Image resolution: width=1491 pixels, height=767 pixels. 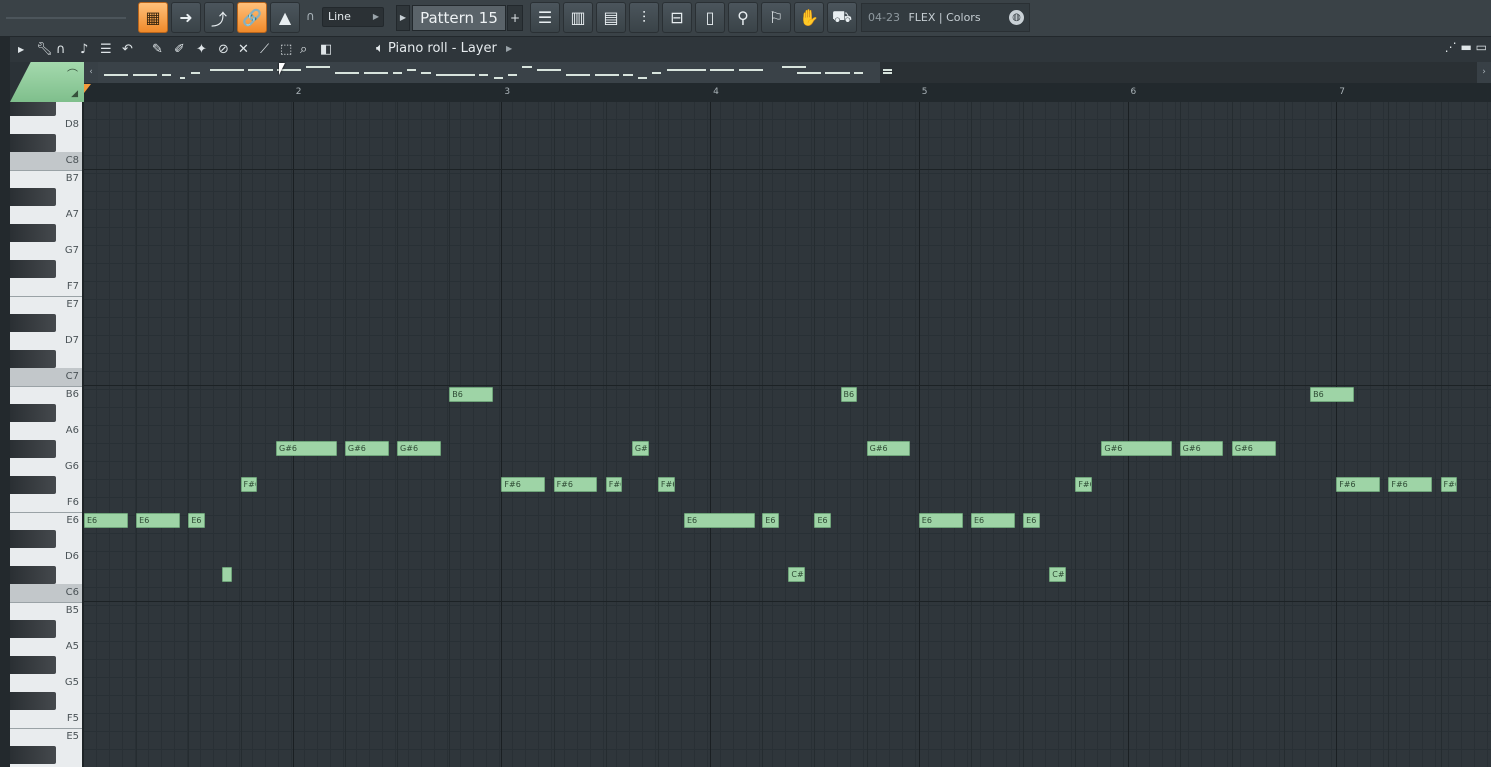 I want to click on mute-icon: ✕, so click(x=243, y=49).